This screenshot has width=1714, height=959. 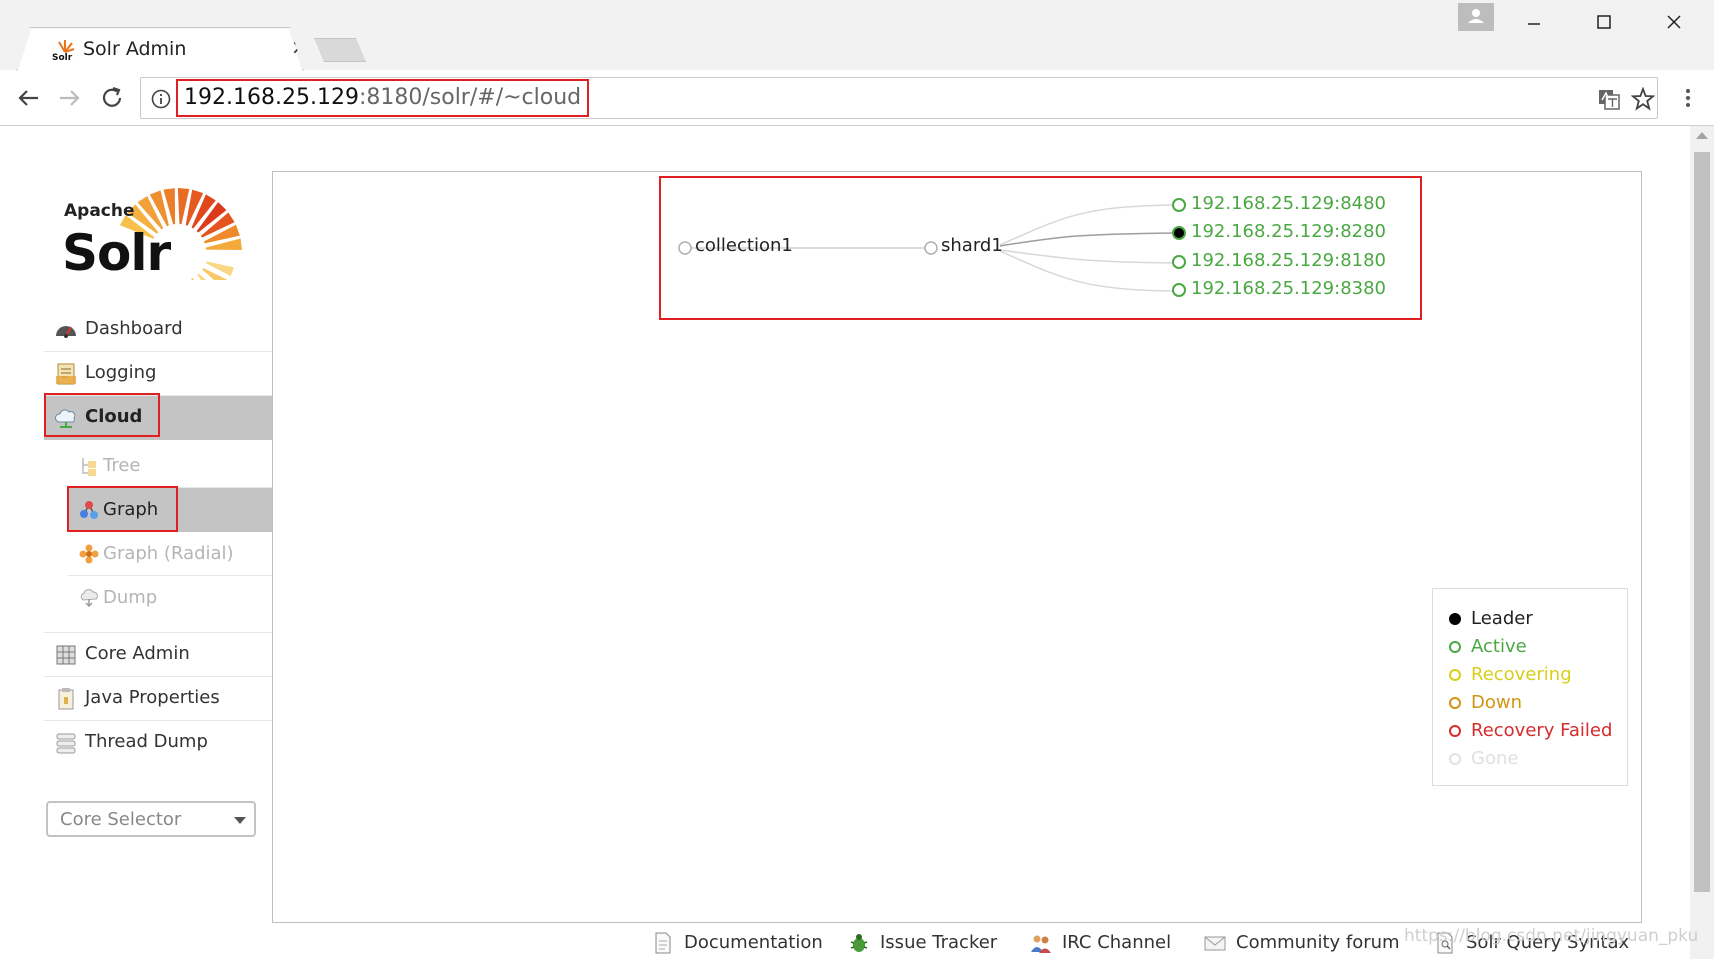 I want to click on core-selector-dropdown: Core Selector, so click(x=151, y=819).